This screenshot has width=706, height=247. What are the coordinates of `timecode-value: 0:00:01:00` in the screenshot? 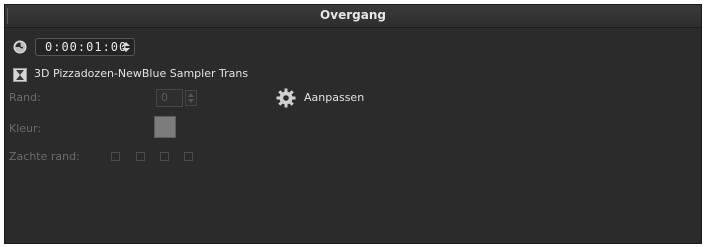 It's located at (86, 47).